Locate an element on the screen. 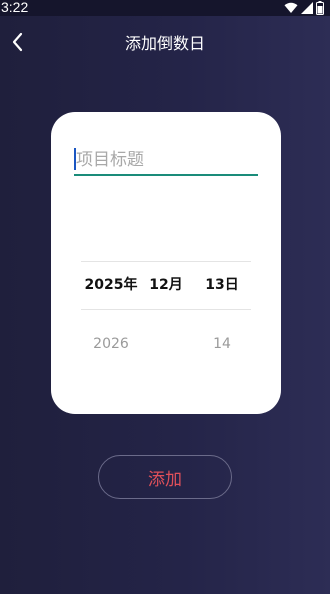  battery-icon is located at coordinates (320, 8).